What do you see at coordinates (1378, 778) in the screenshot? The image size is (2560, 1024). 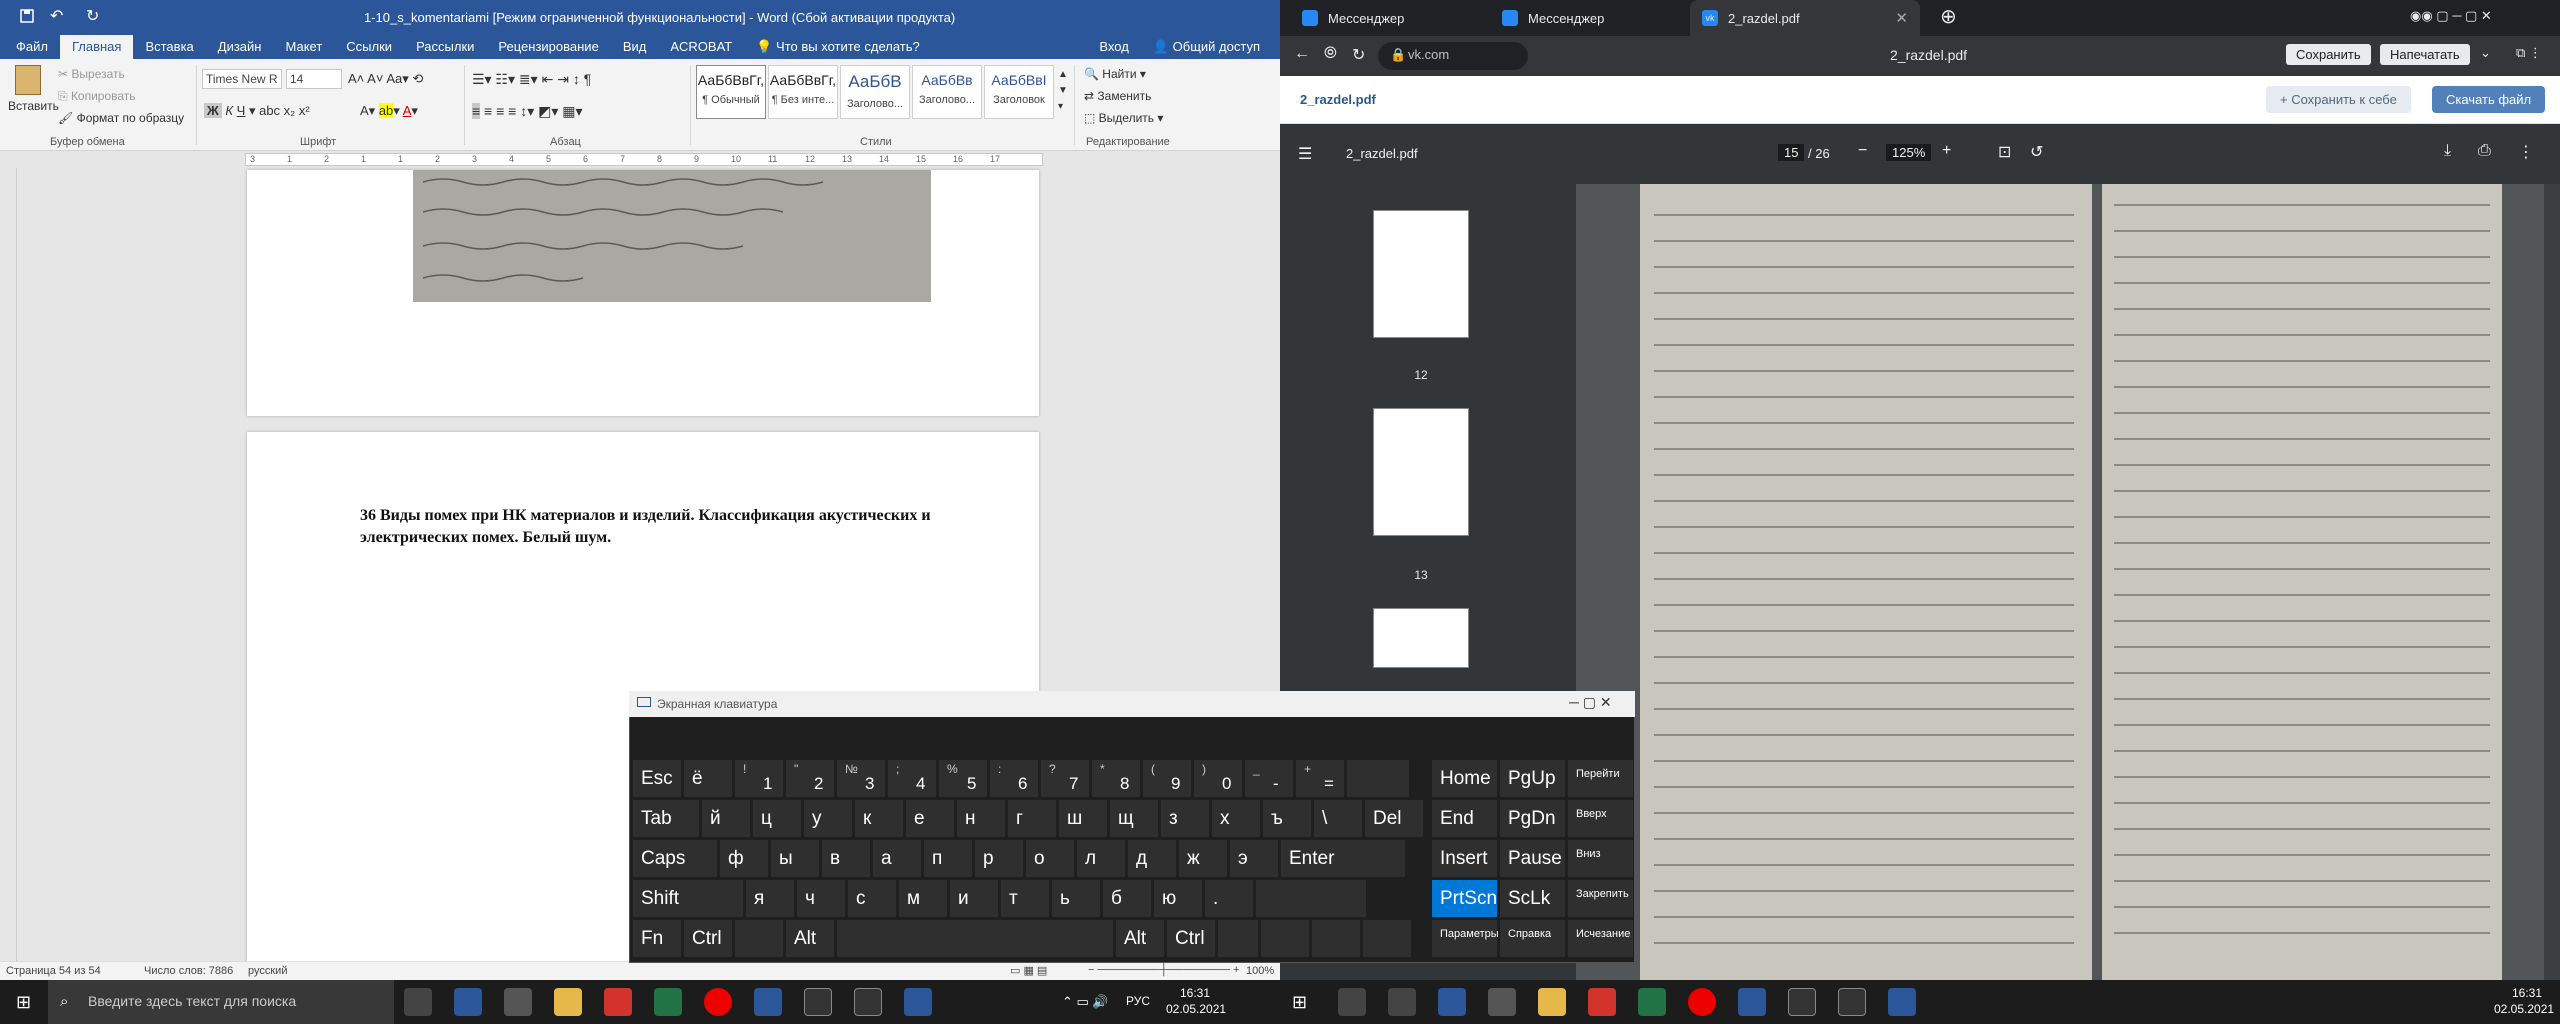 I see `backspace-key` at bounding box center [1378, 778].